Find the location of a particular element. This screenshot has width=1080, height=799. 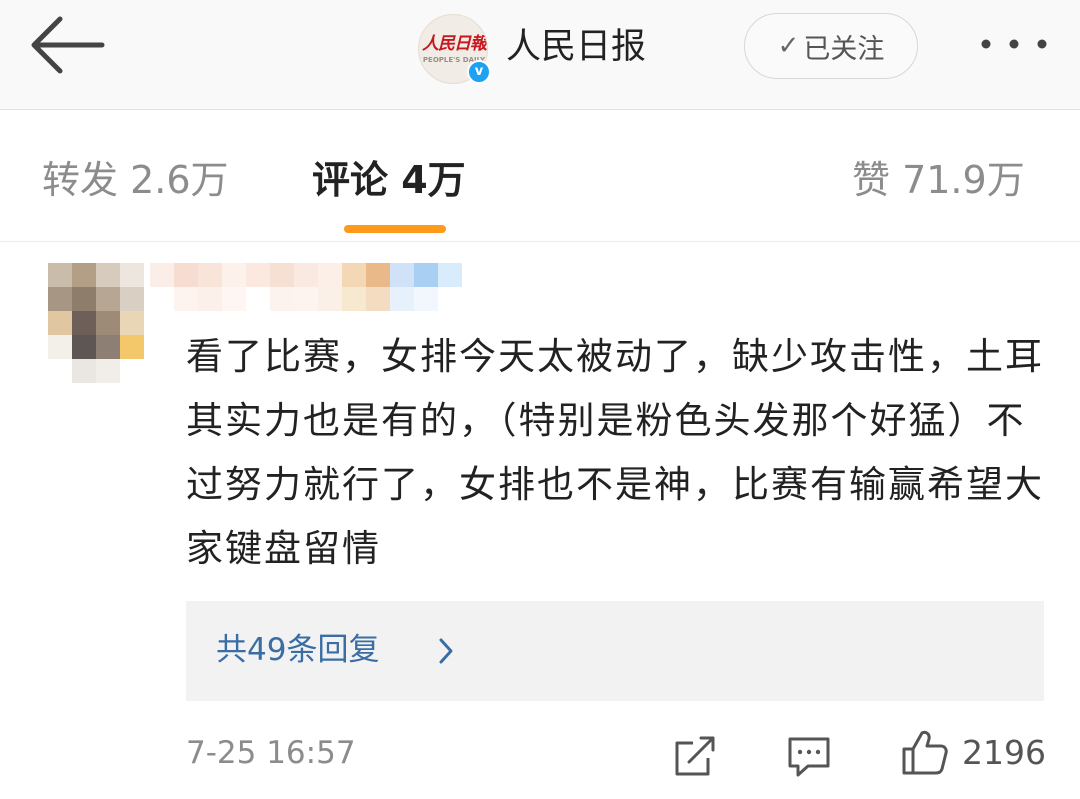

account-name: 人民日报 is located at coordinates (576, 47).